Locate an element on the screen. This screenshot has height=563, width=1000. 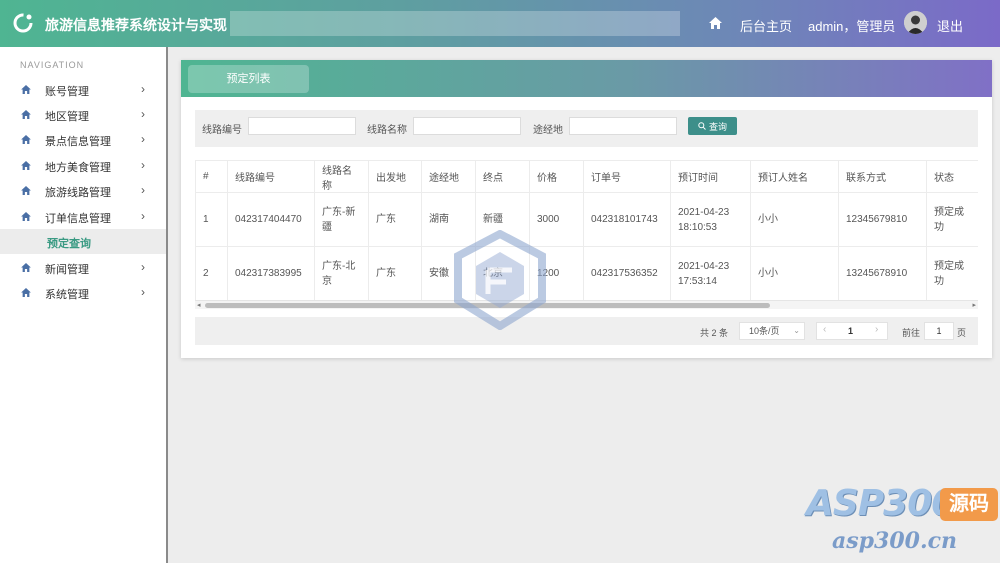
column-header: 联系方式 is located at coordinates (882, 176).